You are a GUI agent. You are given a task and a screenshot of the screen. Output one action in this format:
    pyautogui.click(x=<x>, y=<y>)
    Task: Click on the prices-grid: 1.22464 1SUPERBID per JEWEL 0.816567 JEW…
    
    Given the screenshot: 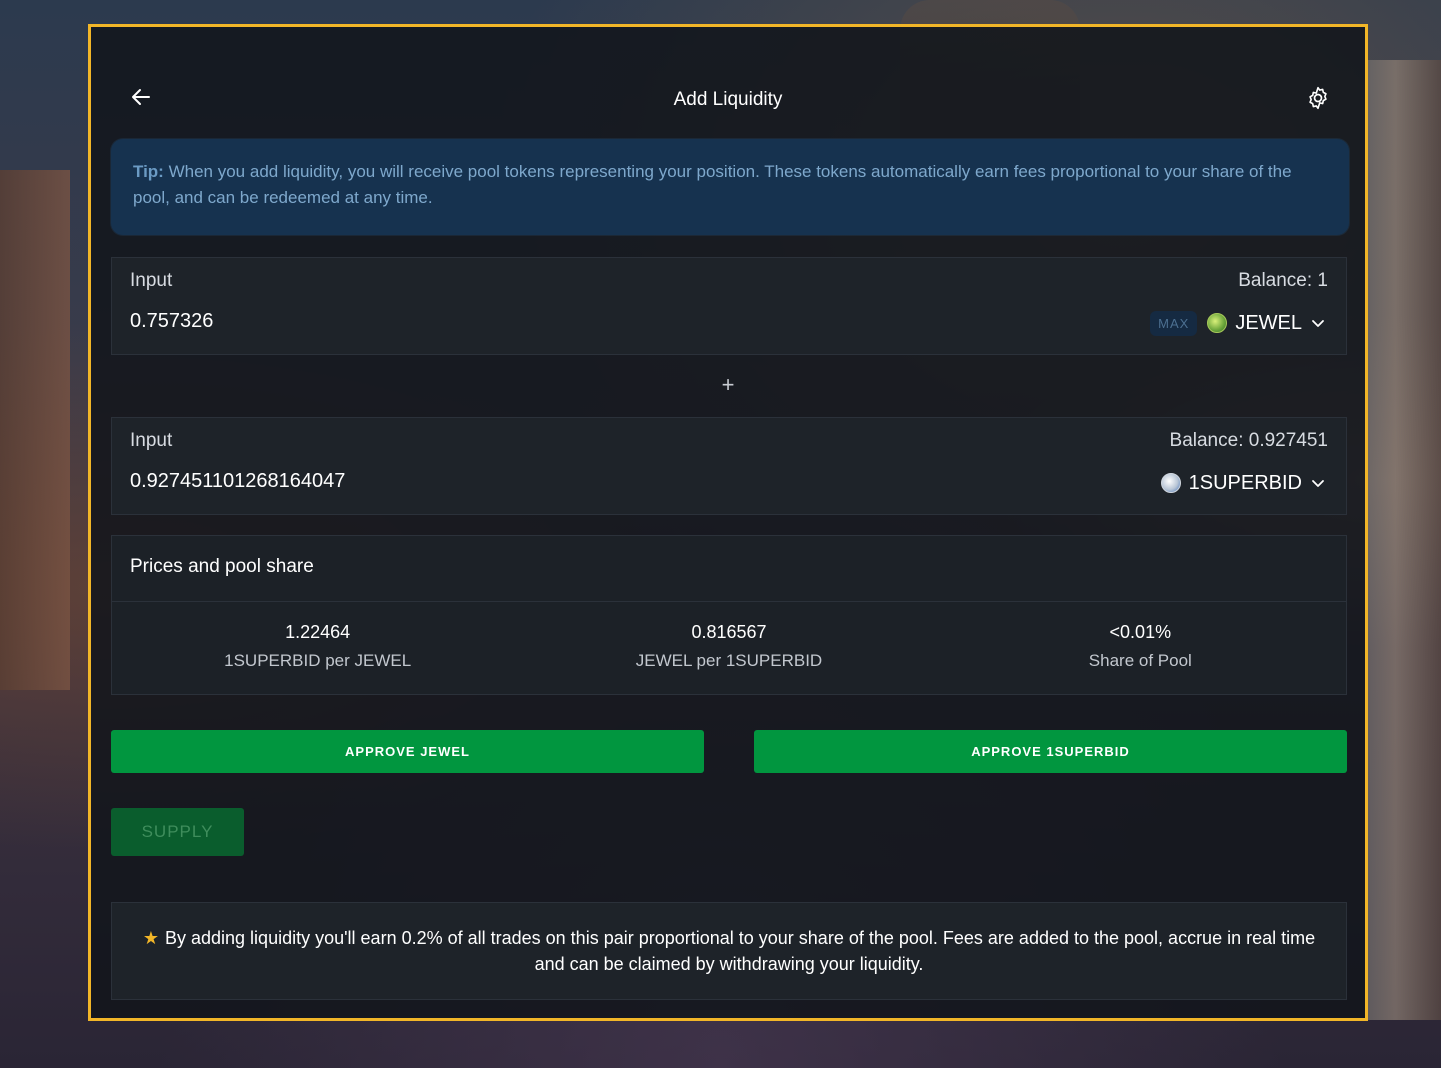 What is the action you would take?
    pyautogui.click(x=729, y=636)
    